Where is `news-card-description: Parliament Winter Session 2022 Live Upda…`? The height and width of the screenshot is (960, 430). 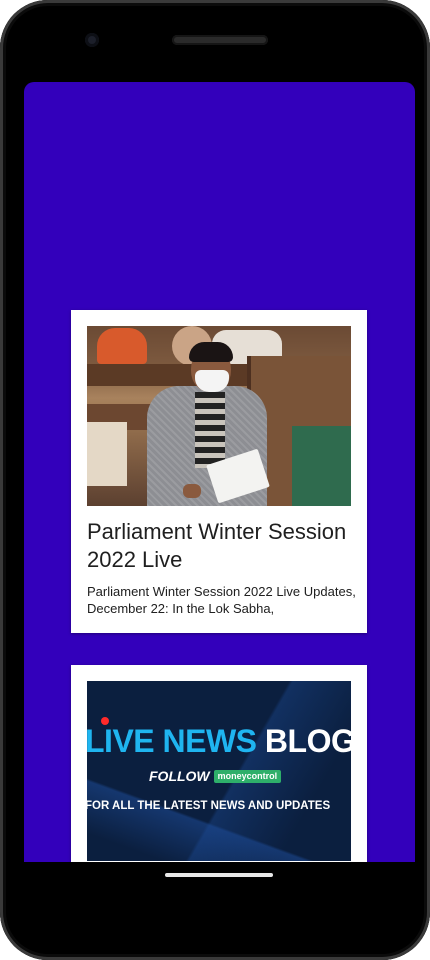
news-card-description: Parliament Winter Session 2022 Live Upda… is located at coordinates (221, 600).